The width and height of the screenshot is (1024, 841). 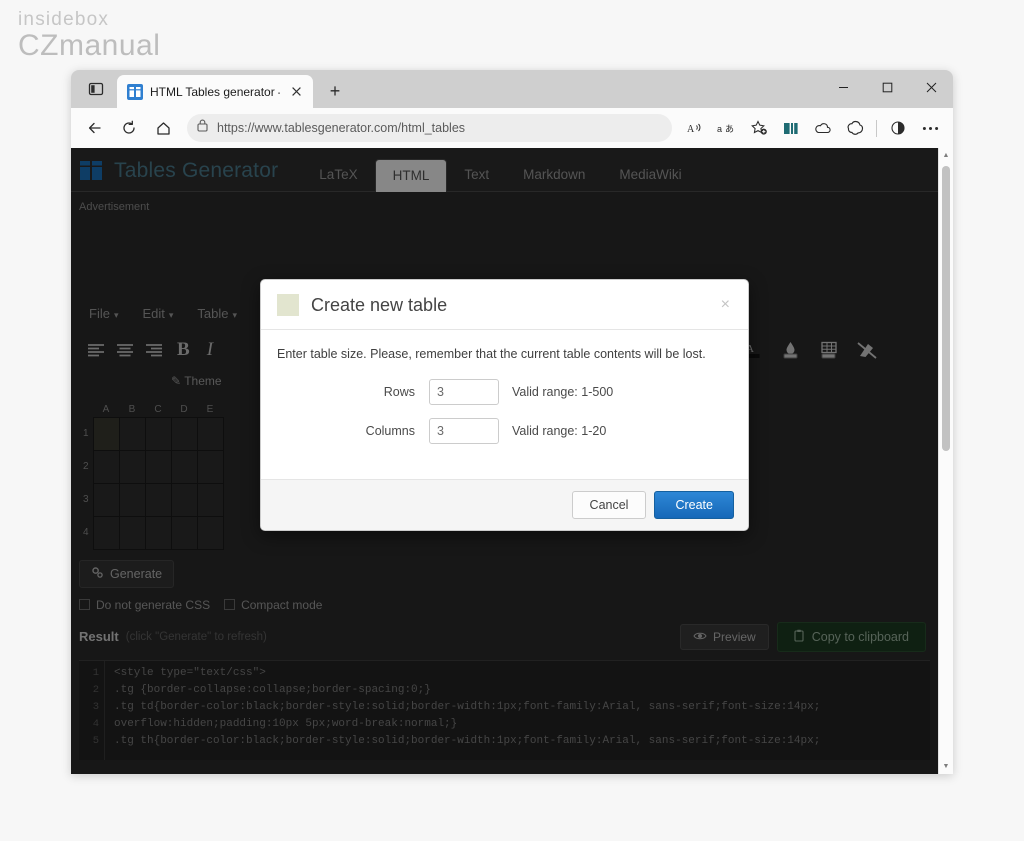 What do you see at coordinates (930, 128) in the screenshot?
I see `settings-more-icon` at bounding box center [930, 128].